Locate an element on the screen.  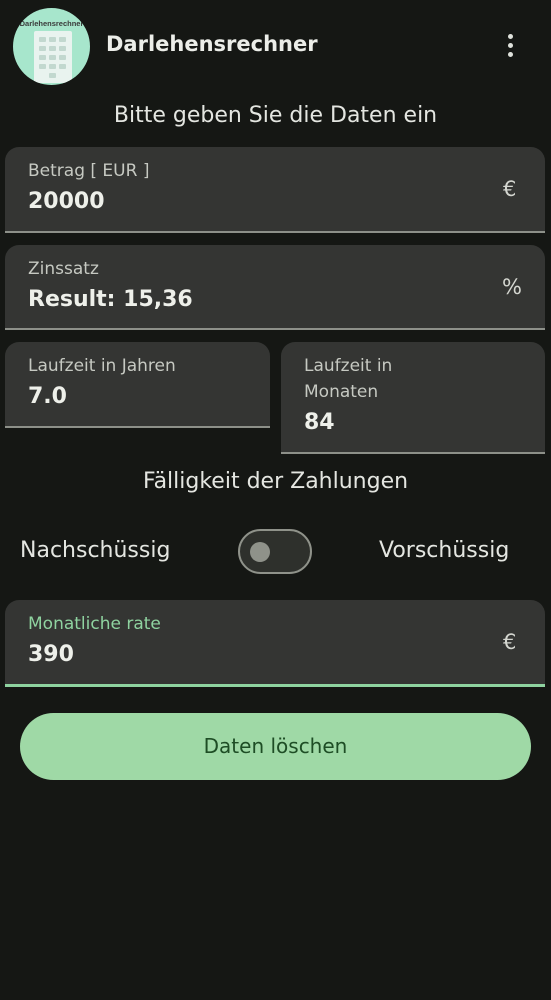
payment-timing-title: Fälligkeit der Zahlungen is located at coordinates (275, 481).